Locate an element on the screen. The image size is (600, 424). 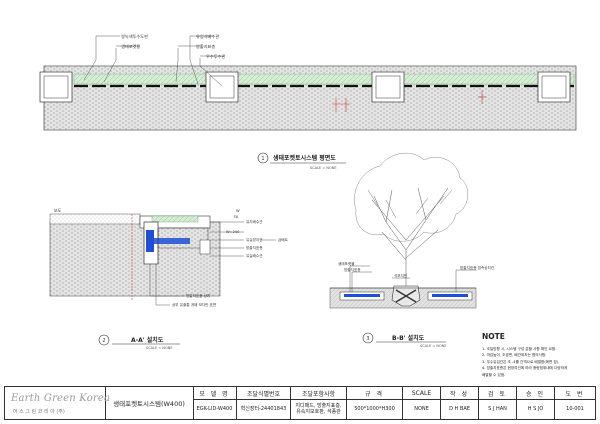
section-a-bottom-1: 방출지표층 상치 is located at coordinates (198, 295).